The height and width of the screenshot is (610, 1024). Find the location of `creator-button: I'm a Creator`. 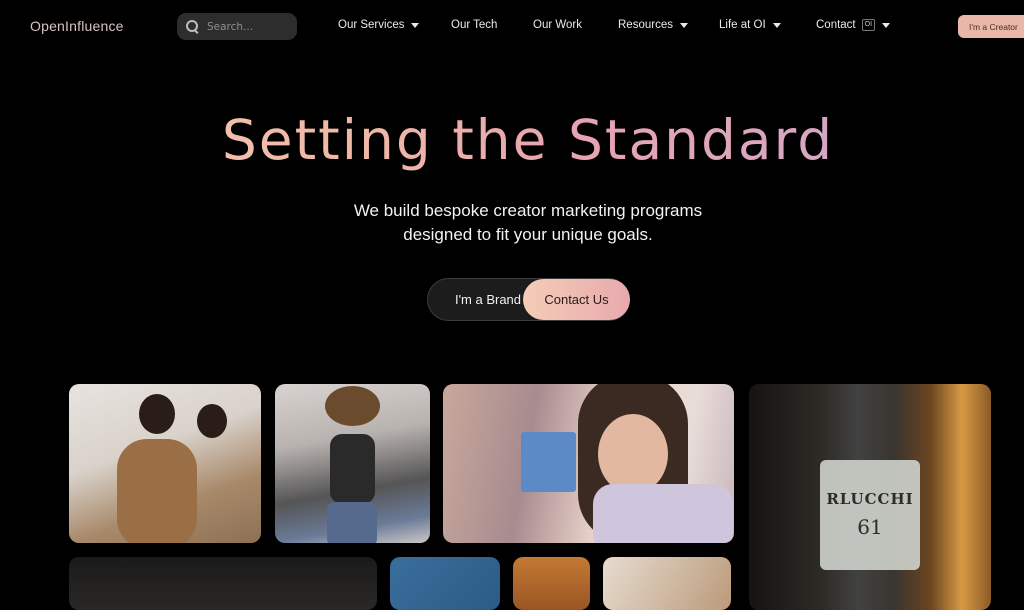

creator-button: I'm a Creator is located at coordinates (991, 26).